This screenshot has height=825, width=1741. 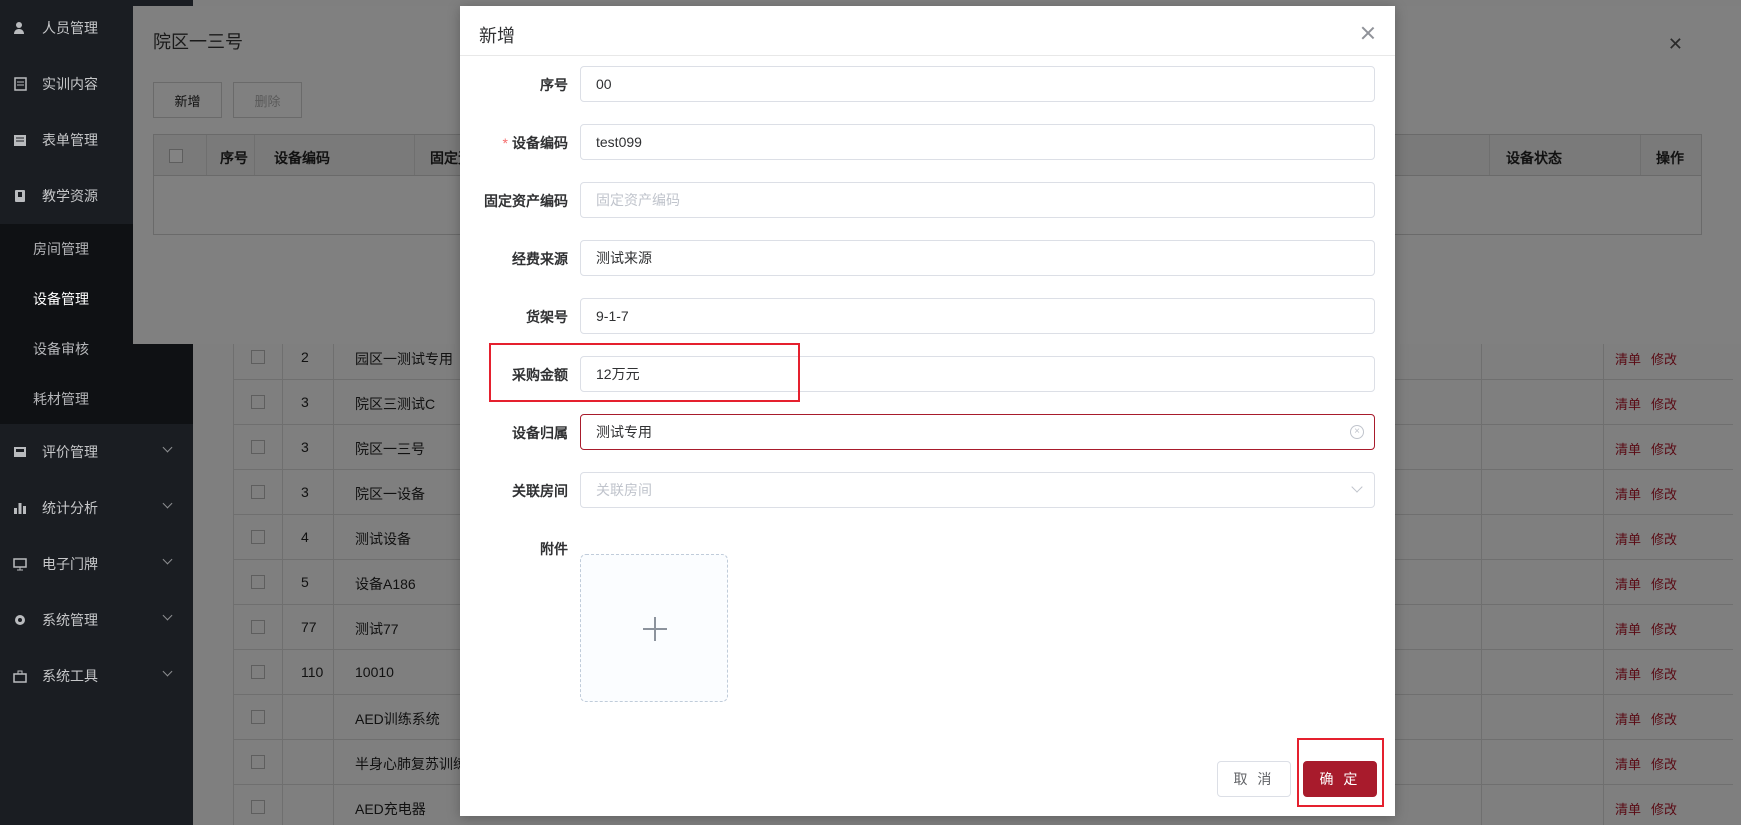 What do you see at coordinates (61, 399) in the screenshot?
I see `sidebar-sub-label: 耗材管理` at bounding box center [61, 399].